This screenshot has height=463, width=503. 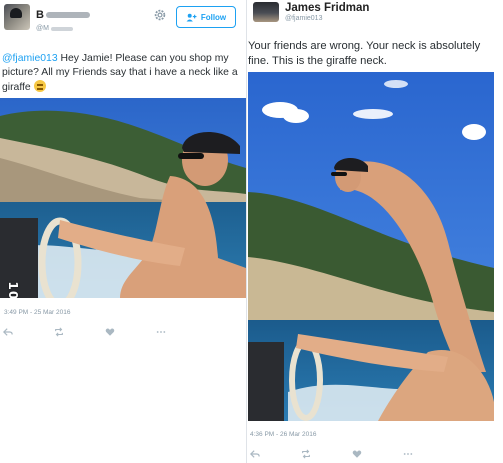 What do you see at coordinates (304, 18) in the screenshot?
I see `author-handle: @fjamie013` at bounding box center [304, 18].